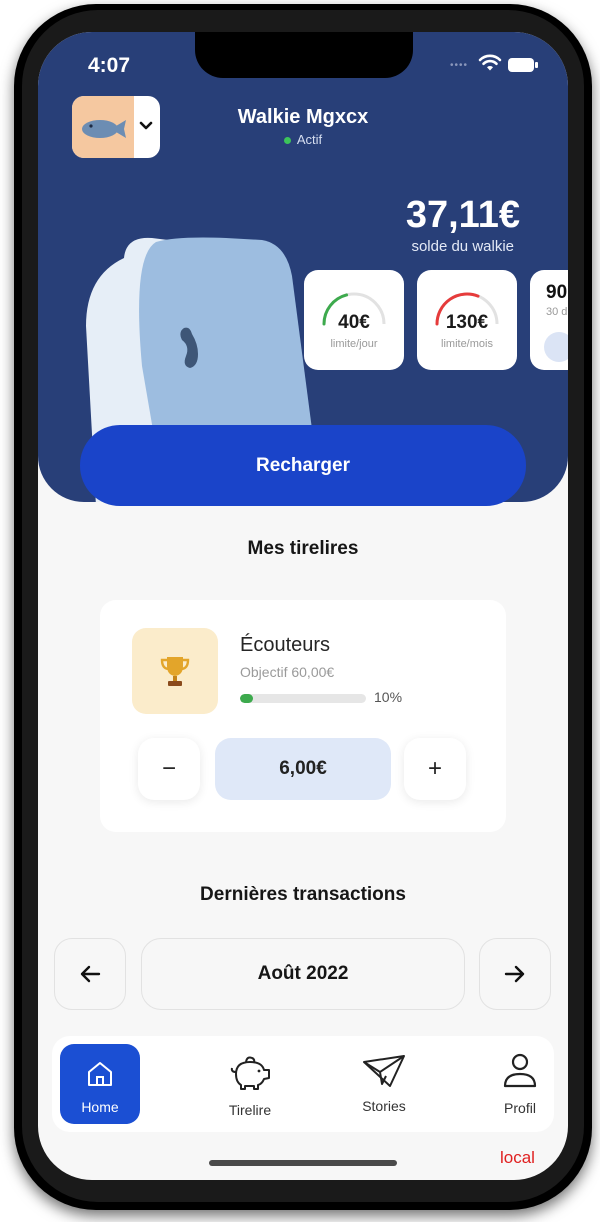 The height and width of the screenshot is (1222, 600). I want to click on monthly-limit-label: limite/mois, so click(467, 344).